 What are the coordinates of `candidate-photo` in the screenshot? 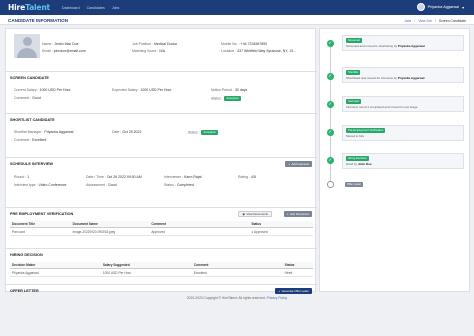 It's located at (27, 46).